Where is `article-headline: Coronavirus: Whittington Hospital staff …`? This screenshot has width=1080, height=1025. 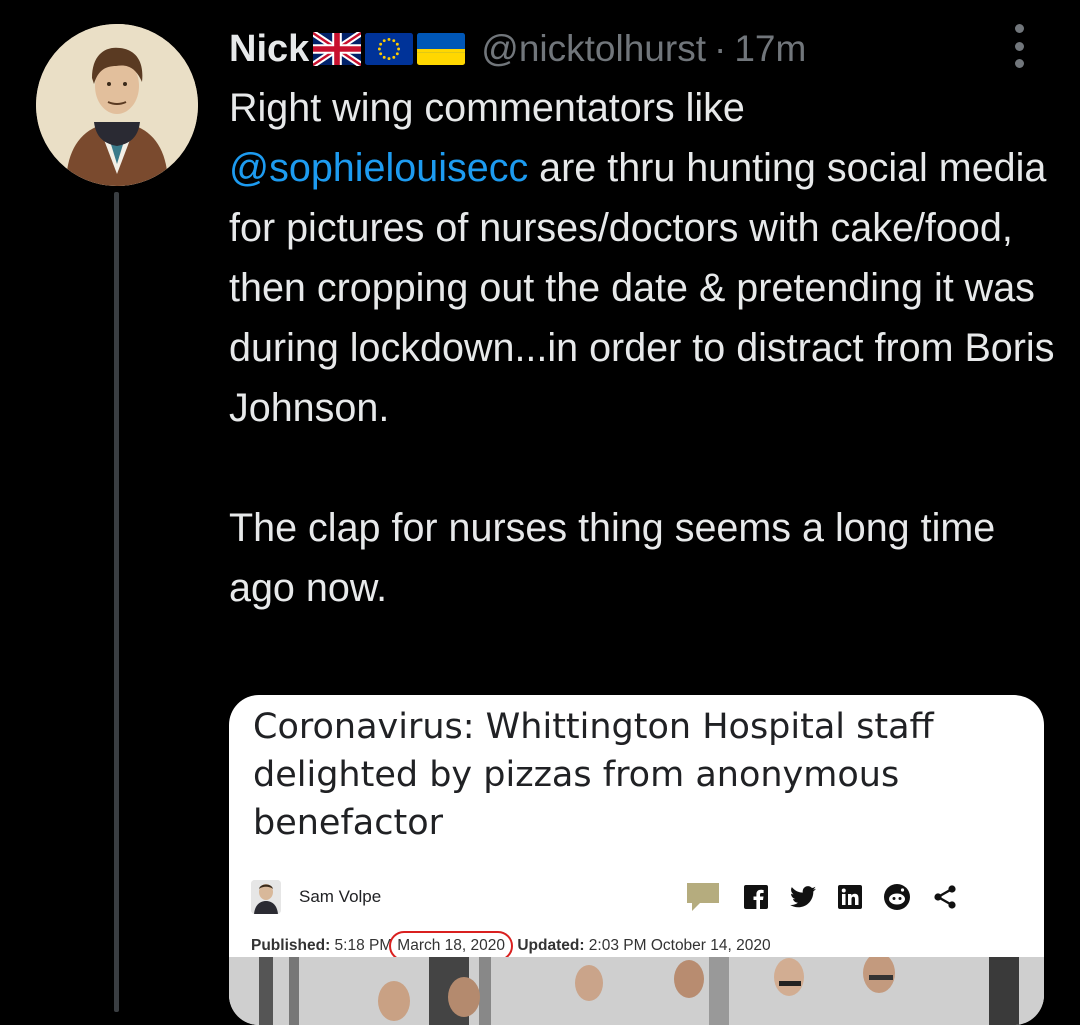 article-headline: Coronavirus: Whittington Hospital staff … is located at coordinates (593, 775).